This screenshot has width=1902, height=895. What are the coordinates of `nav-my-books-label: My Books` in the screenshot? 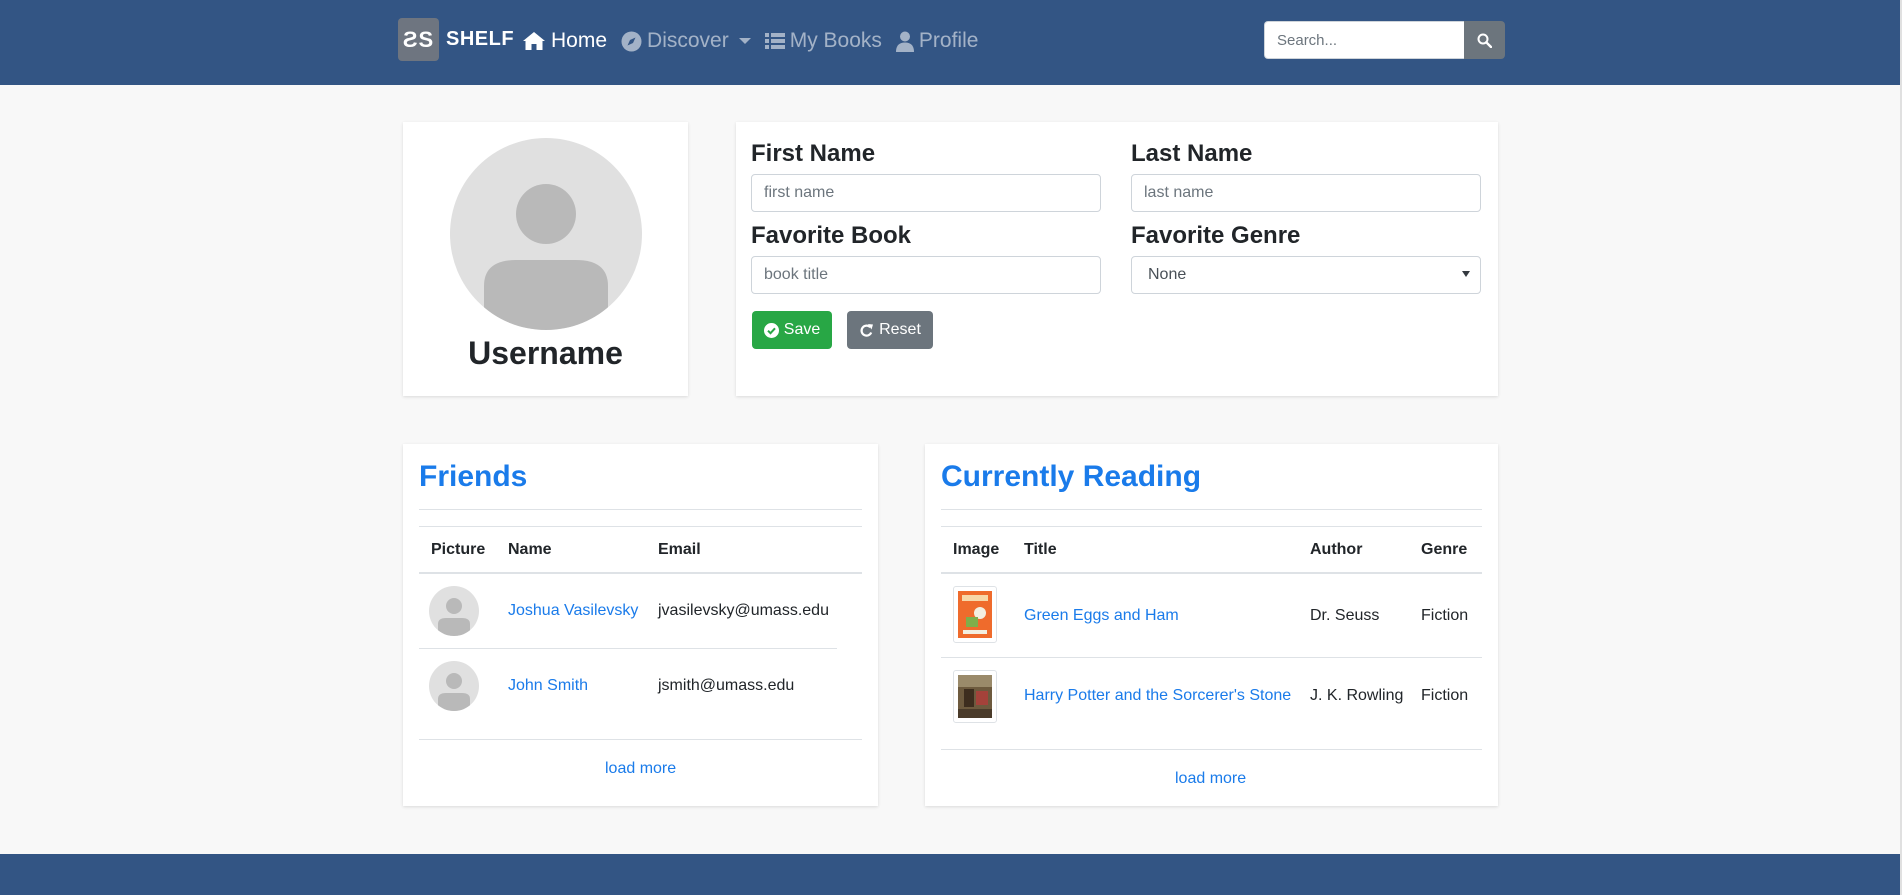 It's located at (835, 40).